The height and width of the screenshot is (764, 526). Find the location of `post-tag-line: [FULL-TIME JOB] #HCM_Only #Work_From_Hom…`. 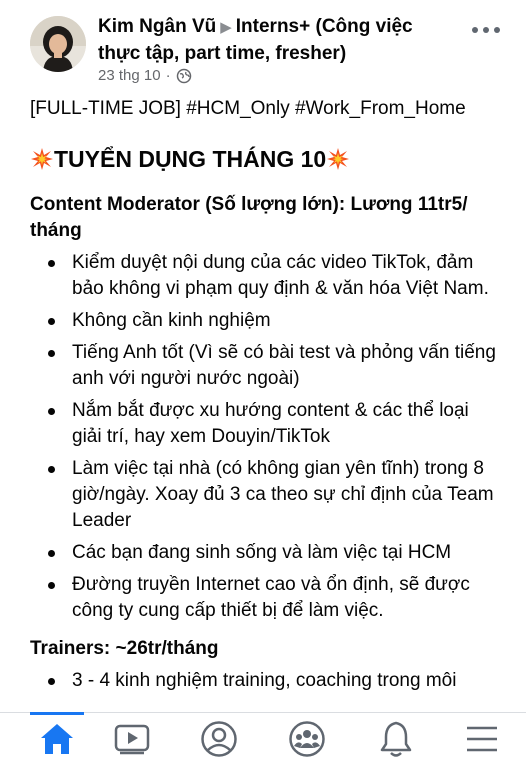

post-tag-line: [FULL-TIME JOB] #HCM_Only #Work_From_Hom… is located at coordinates (248, 108).